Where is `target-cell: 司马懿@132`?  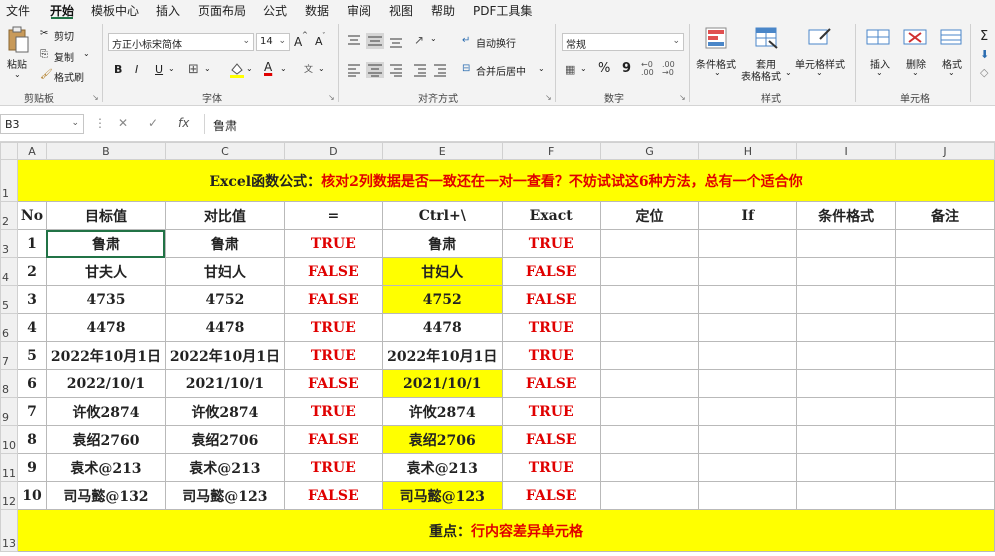
target-cell: 司马懿@132 is located at coordinates (105, 495).